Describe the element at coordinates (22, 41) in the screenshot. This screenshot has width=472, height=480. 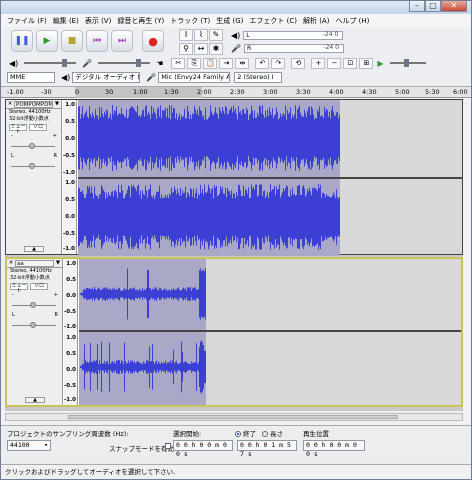
I see `pause-button: ❚❚` at that location.